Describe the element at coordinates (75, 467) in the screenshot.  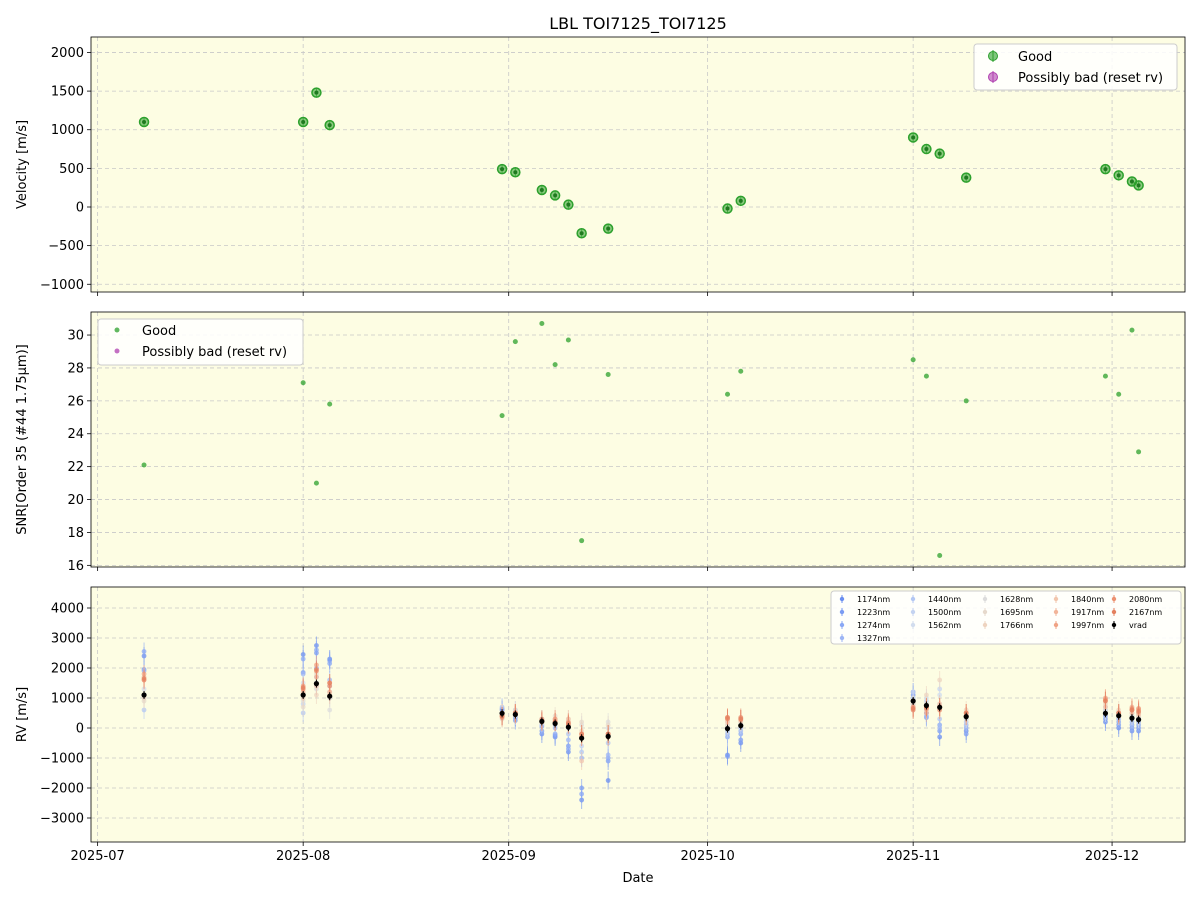
I see `y-tick-label: 22` at that location.